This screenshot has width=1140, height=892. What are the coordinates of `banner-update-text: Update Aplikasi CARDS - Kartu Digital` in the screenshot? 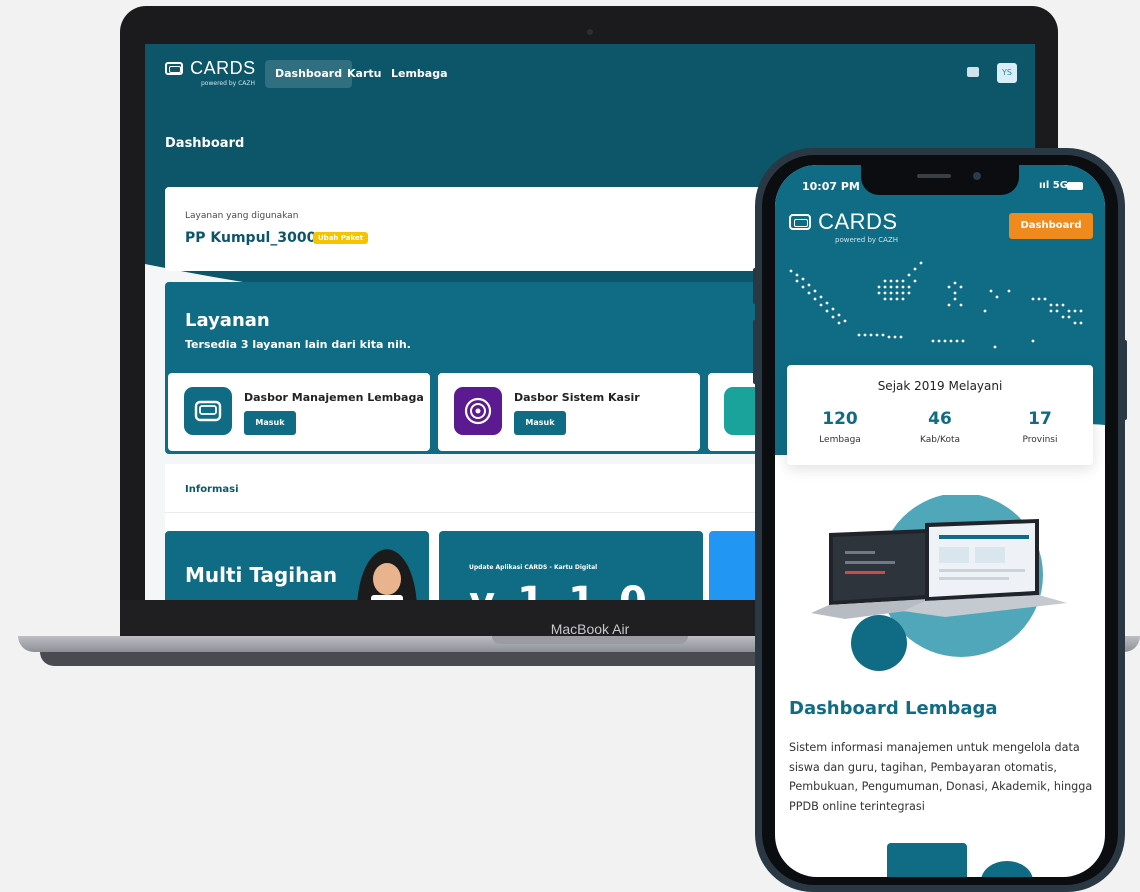 It's located at (533, 567).